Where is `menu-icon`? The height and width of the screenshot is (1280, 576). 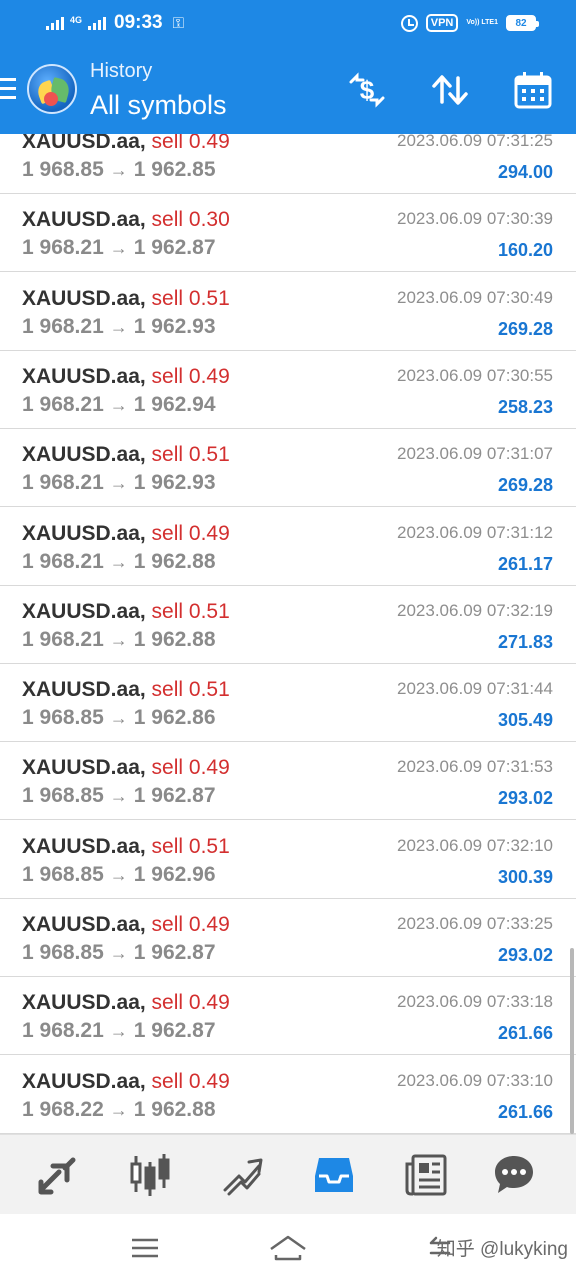 menu-icon is located at coordinates (9, 89).